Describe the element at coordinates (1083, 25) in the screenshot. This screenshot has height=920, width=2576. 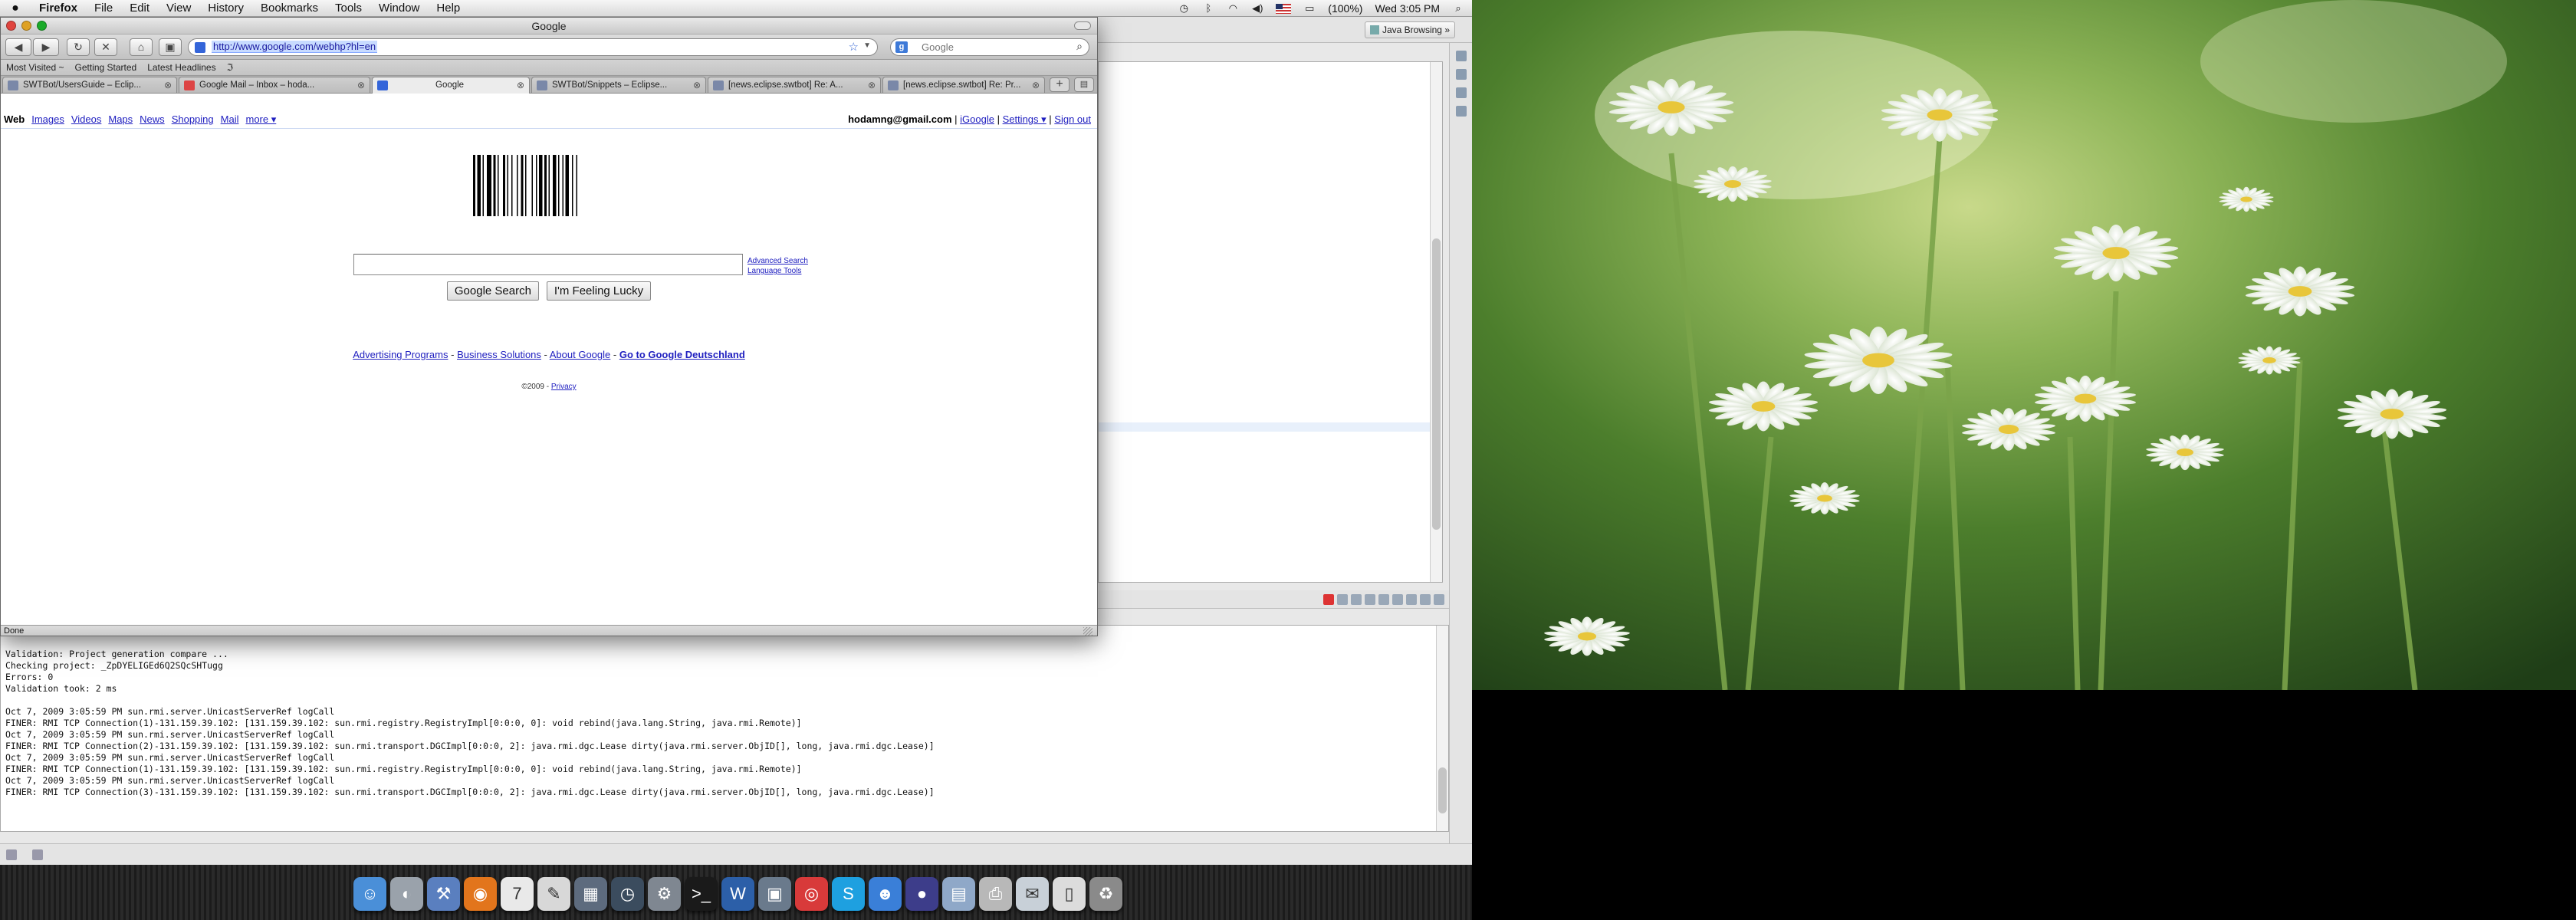
I see `toolbar-toggle-button` at that location.